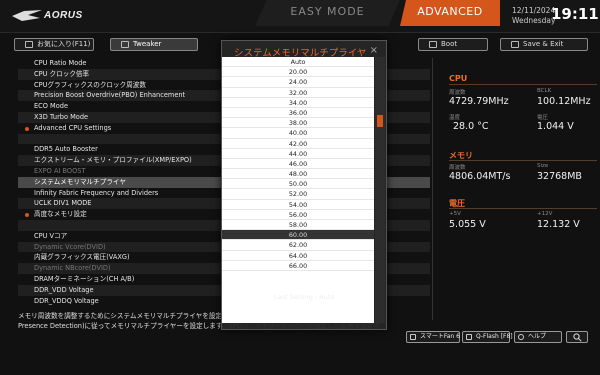 The width and height of the screenshot is (600, 375). What do you see at coordinates (298, 113) in the screenshot?
I see `option-item: 36.00` at bounding box center [298, 113].